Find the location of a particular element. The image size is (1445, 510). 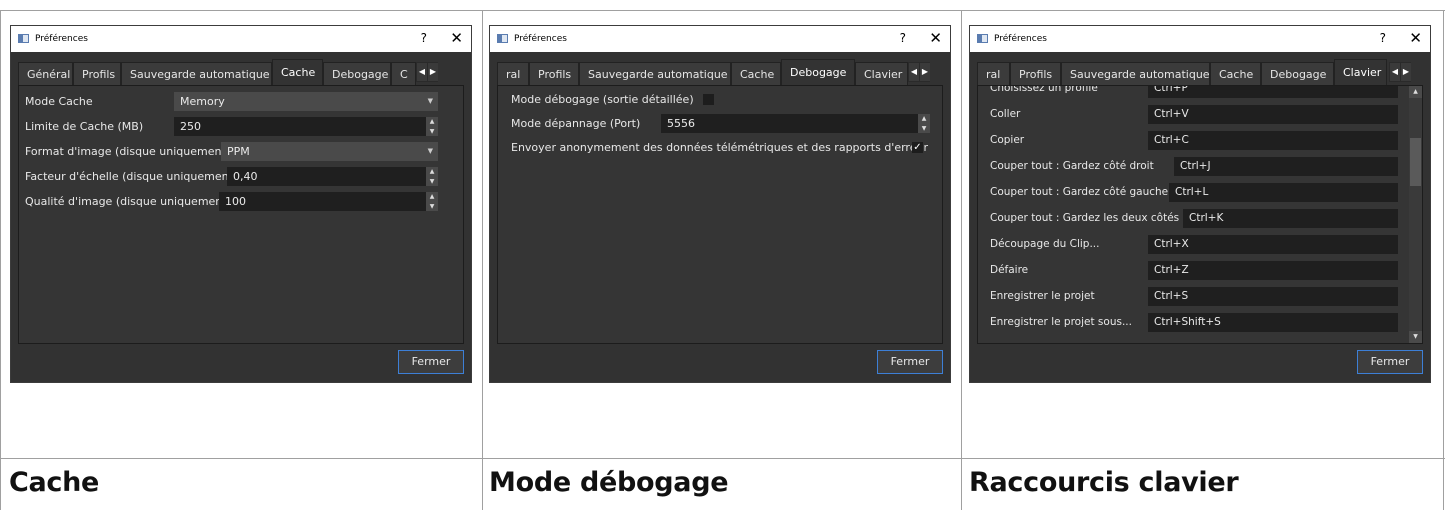

scrollbar-thumb is located at coordinates (1415, 162).